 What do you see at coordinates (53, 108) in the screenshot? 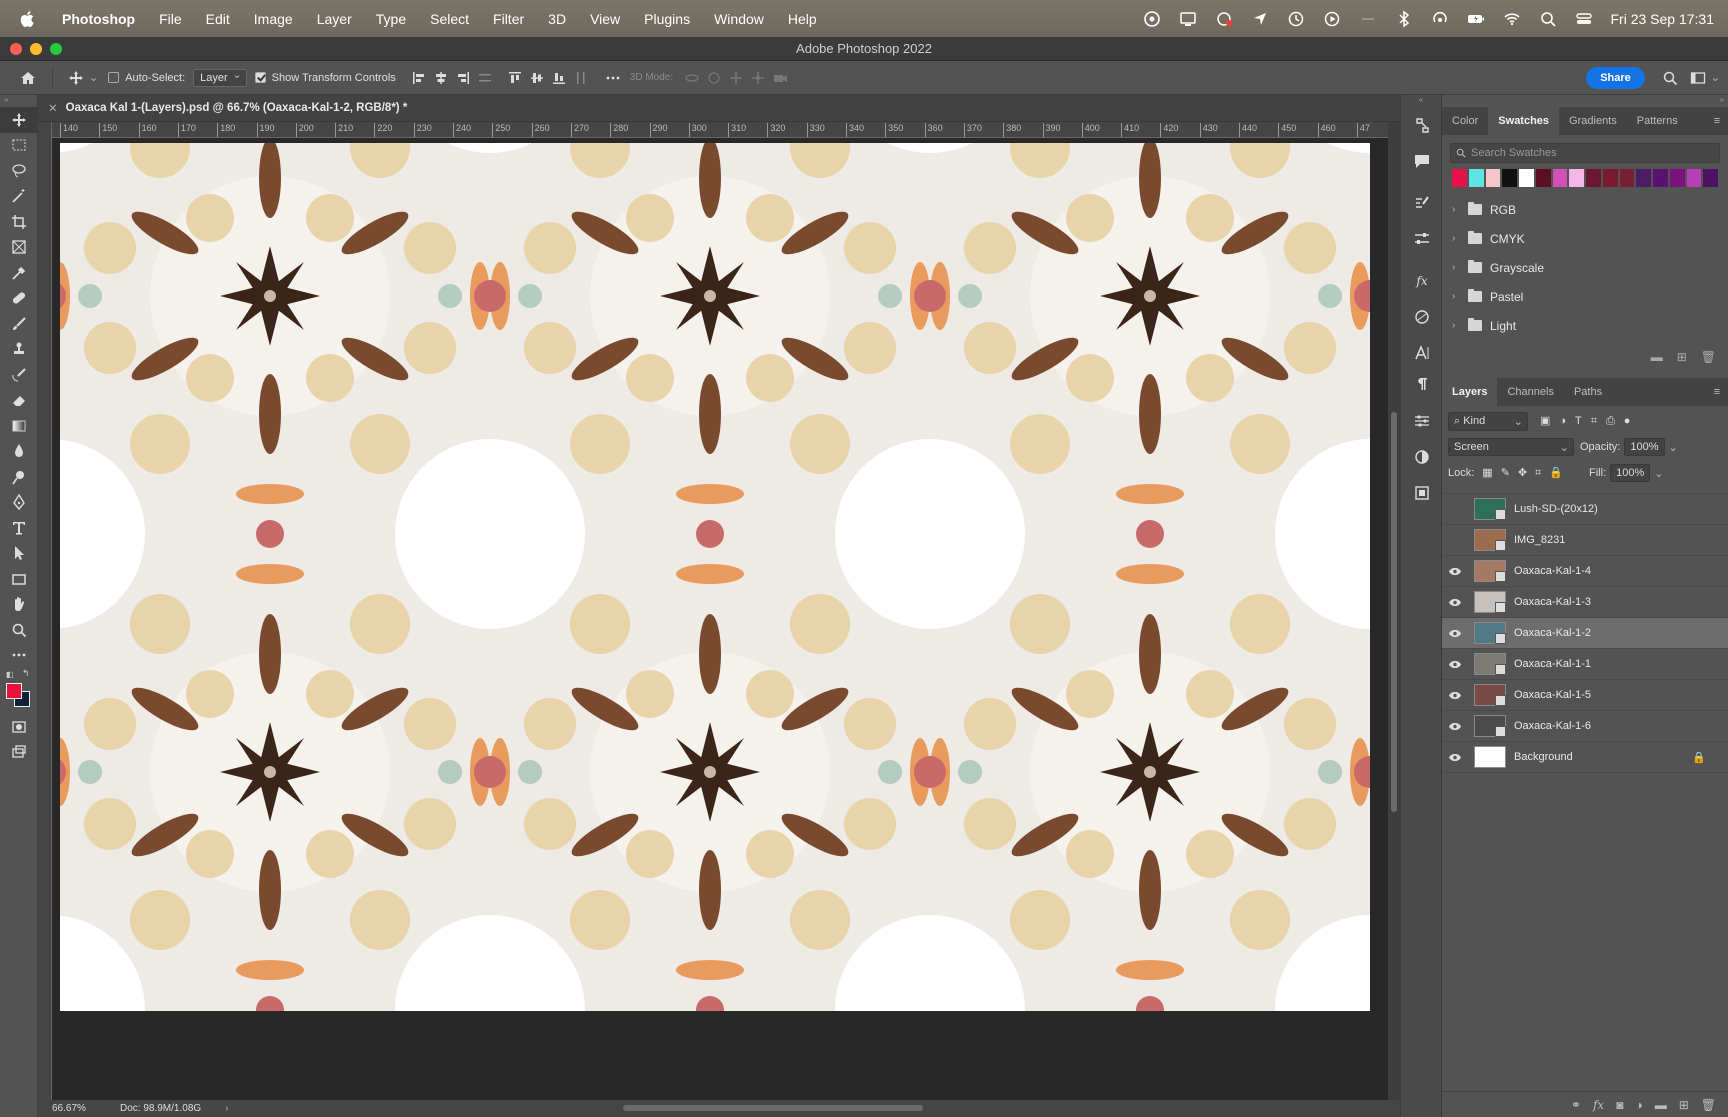
I see `close-document-icon: ✕` at bounding box center [53, 108].